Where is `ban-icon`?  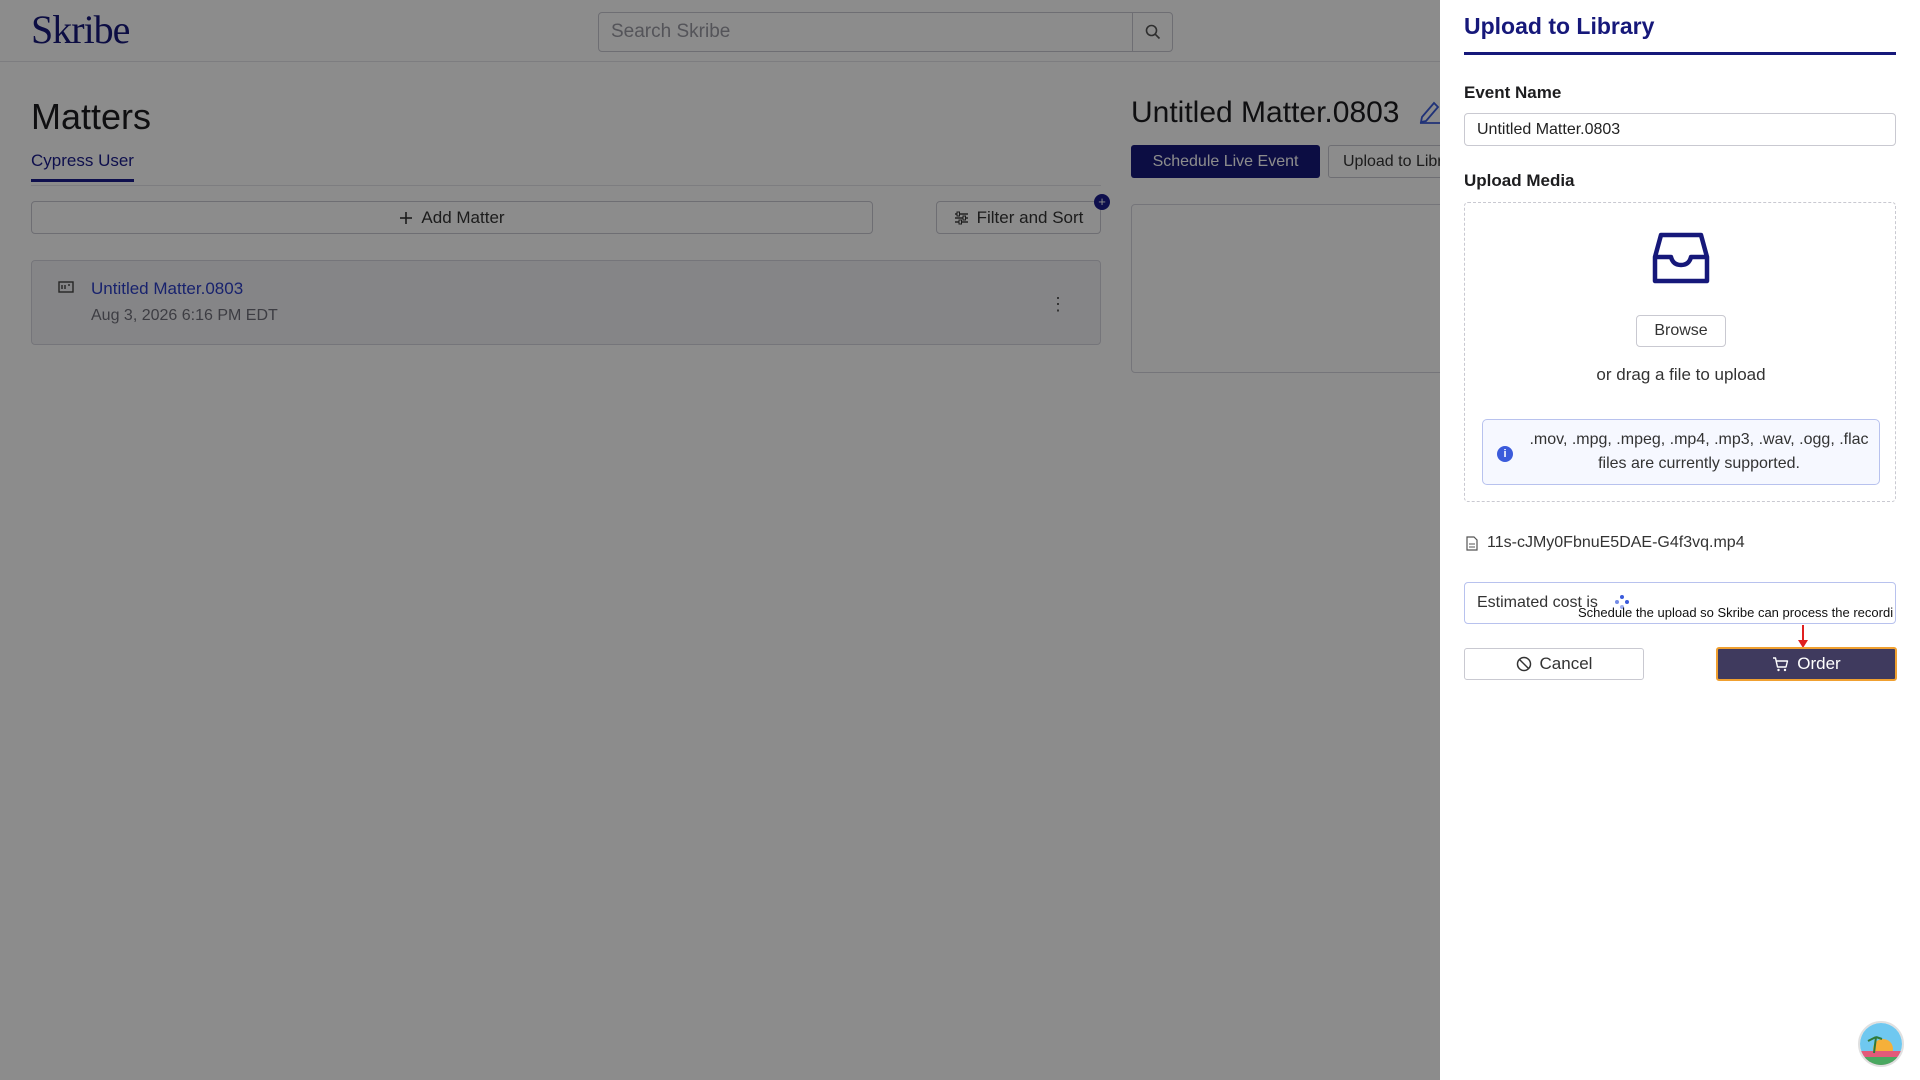
ban-icon is located at coordinates (1523, 664).